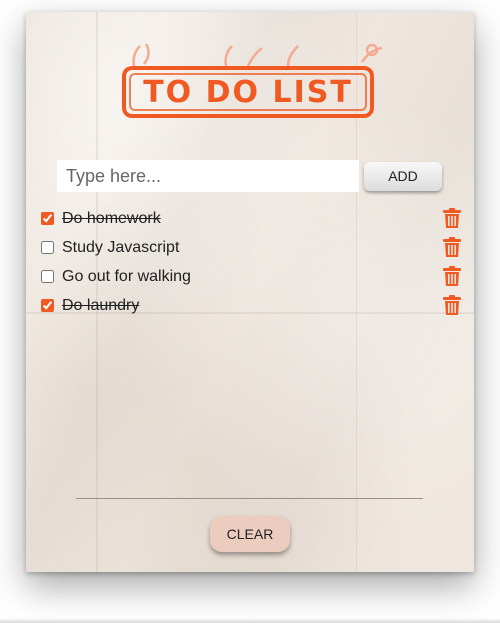  I want to click on clear-button: CLEAR, so click(250, 534).